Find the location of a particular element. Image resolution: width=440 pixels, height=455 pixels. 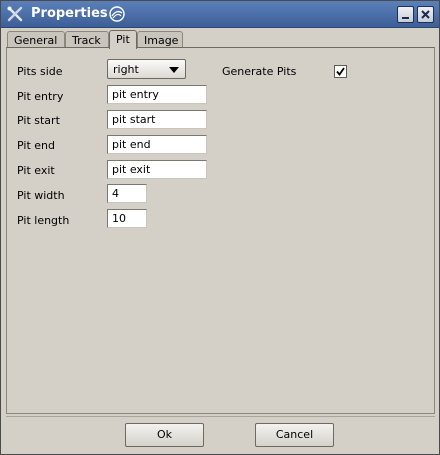

window-title: Properties is located at coordinates (69, 13).